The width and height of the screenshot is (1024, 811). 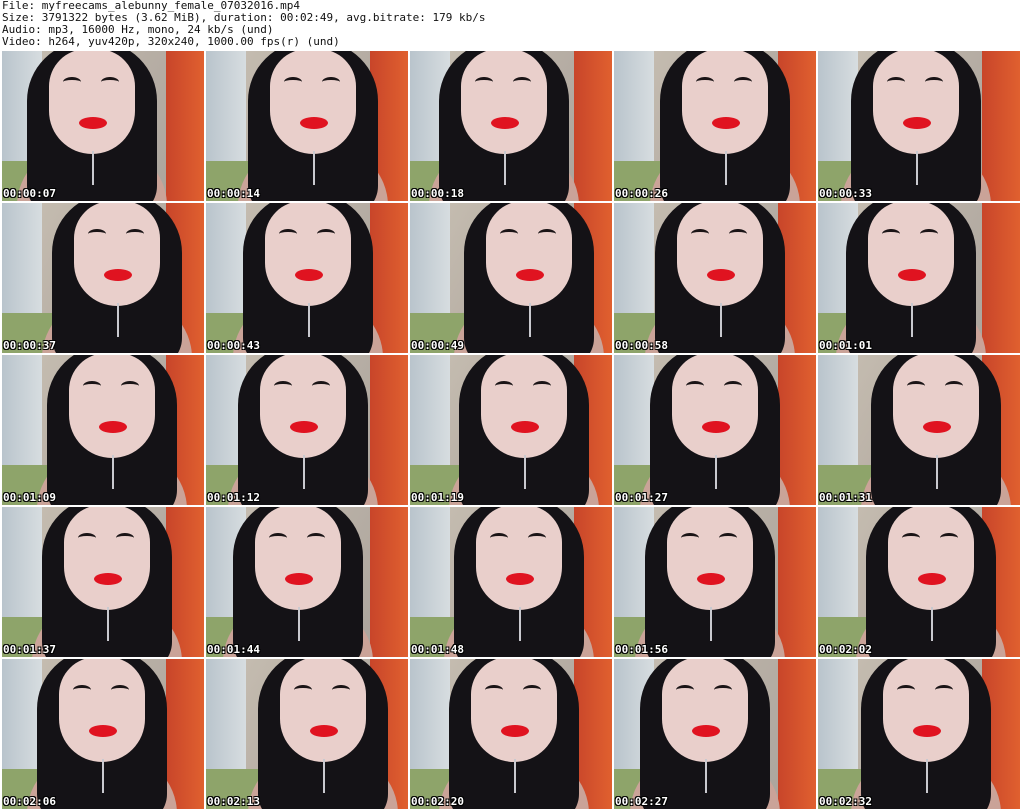 I want to click on thumbnail-timestamp: 00:02:06, so click(x=29, y=801).